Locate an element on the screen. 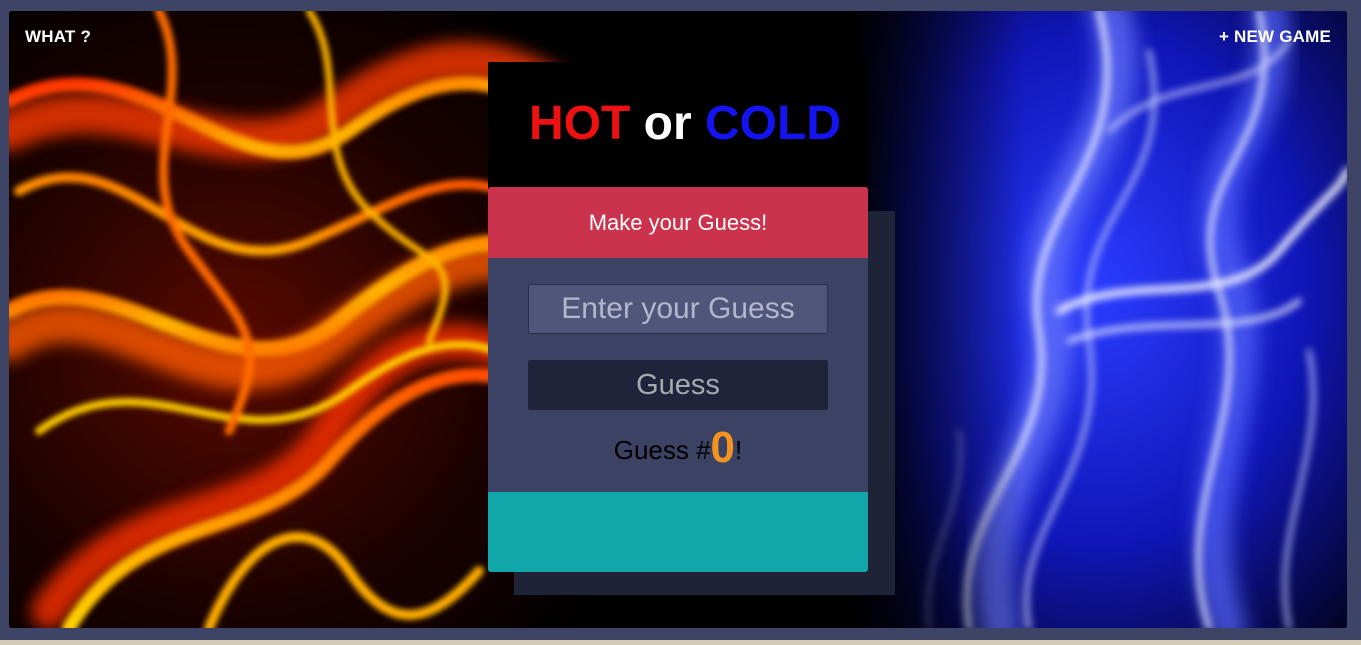  title-hot: HOT is located at coordinates (580, 123).